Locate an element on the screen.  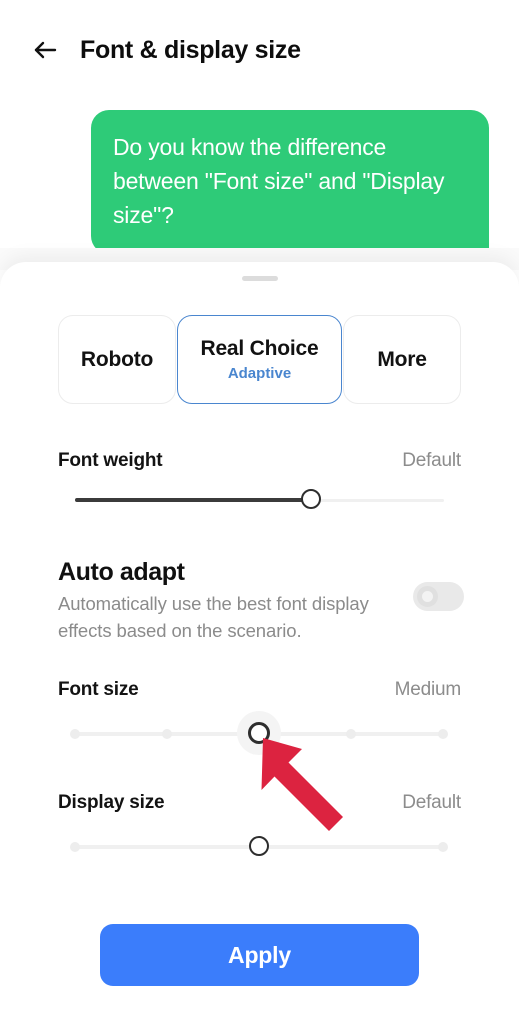
page-title: Font & display size is located at coordinates (190, 49).